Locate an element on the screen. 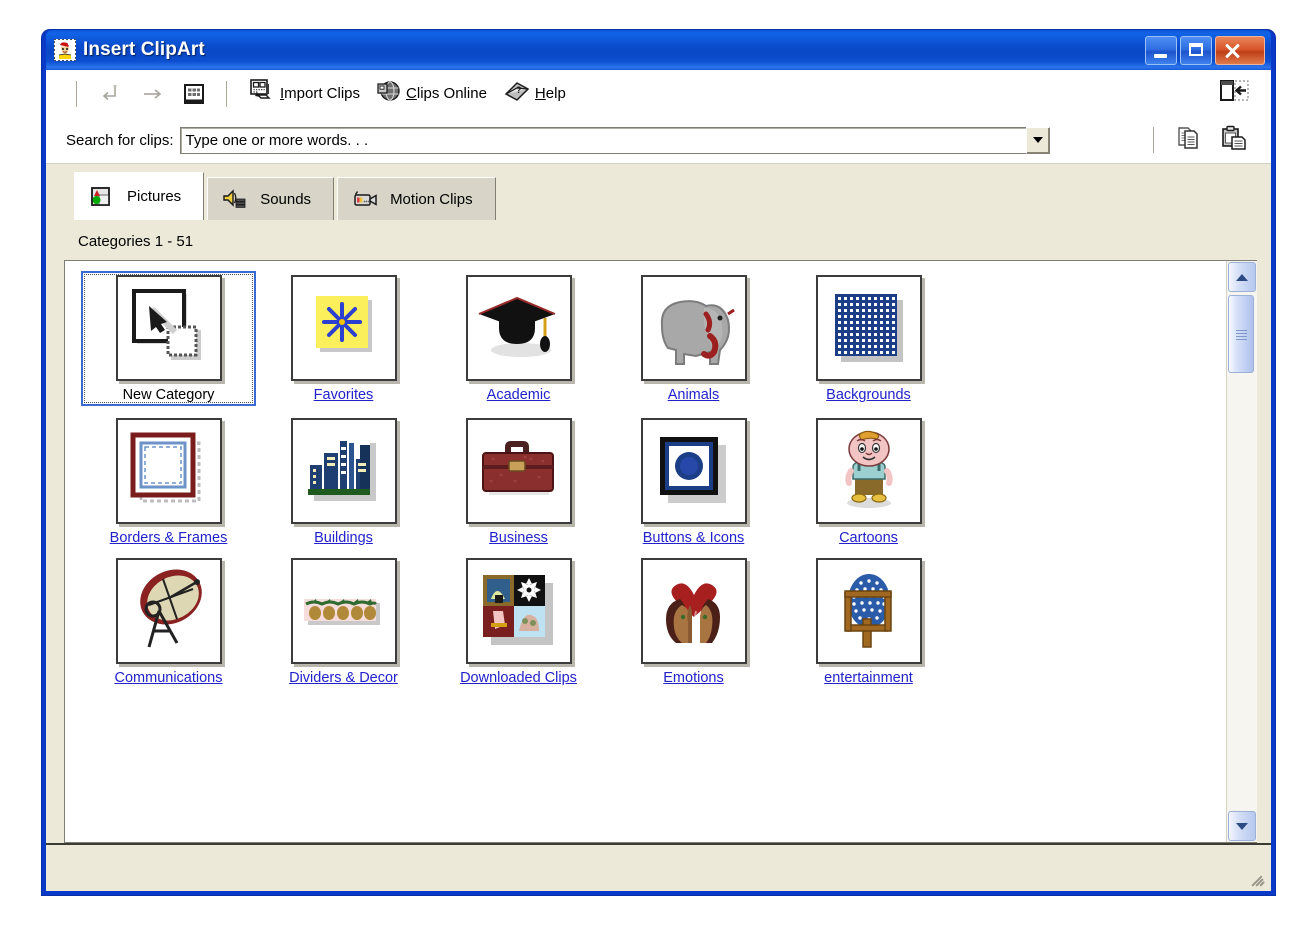  category-item-buttons-icons: Buttons & Icons is located at coordinates (693, 480).